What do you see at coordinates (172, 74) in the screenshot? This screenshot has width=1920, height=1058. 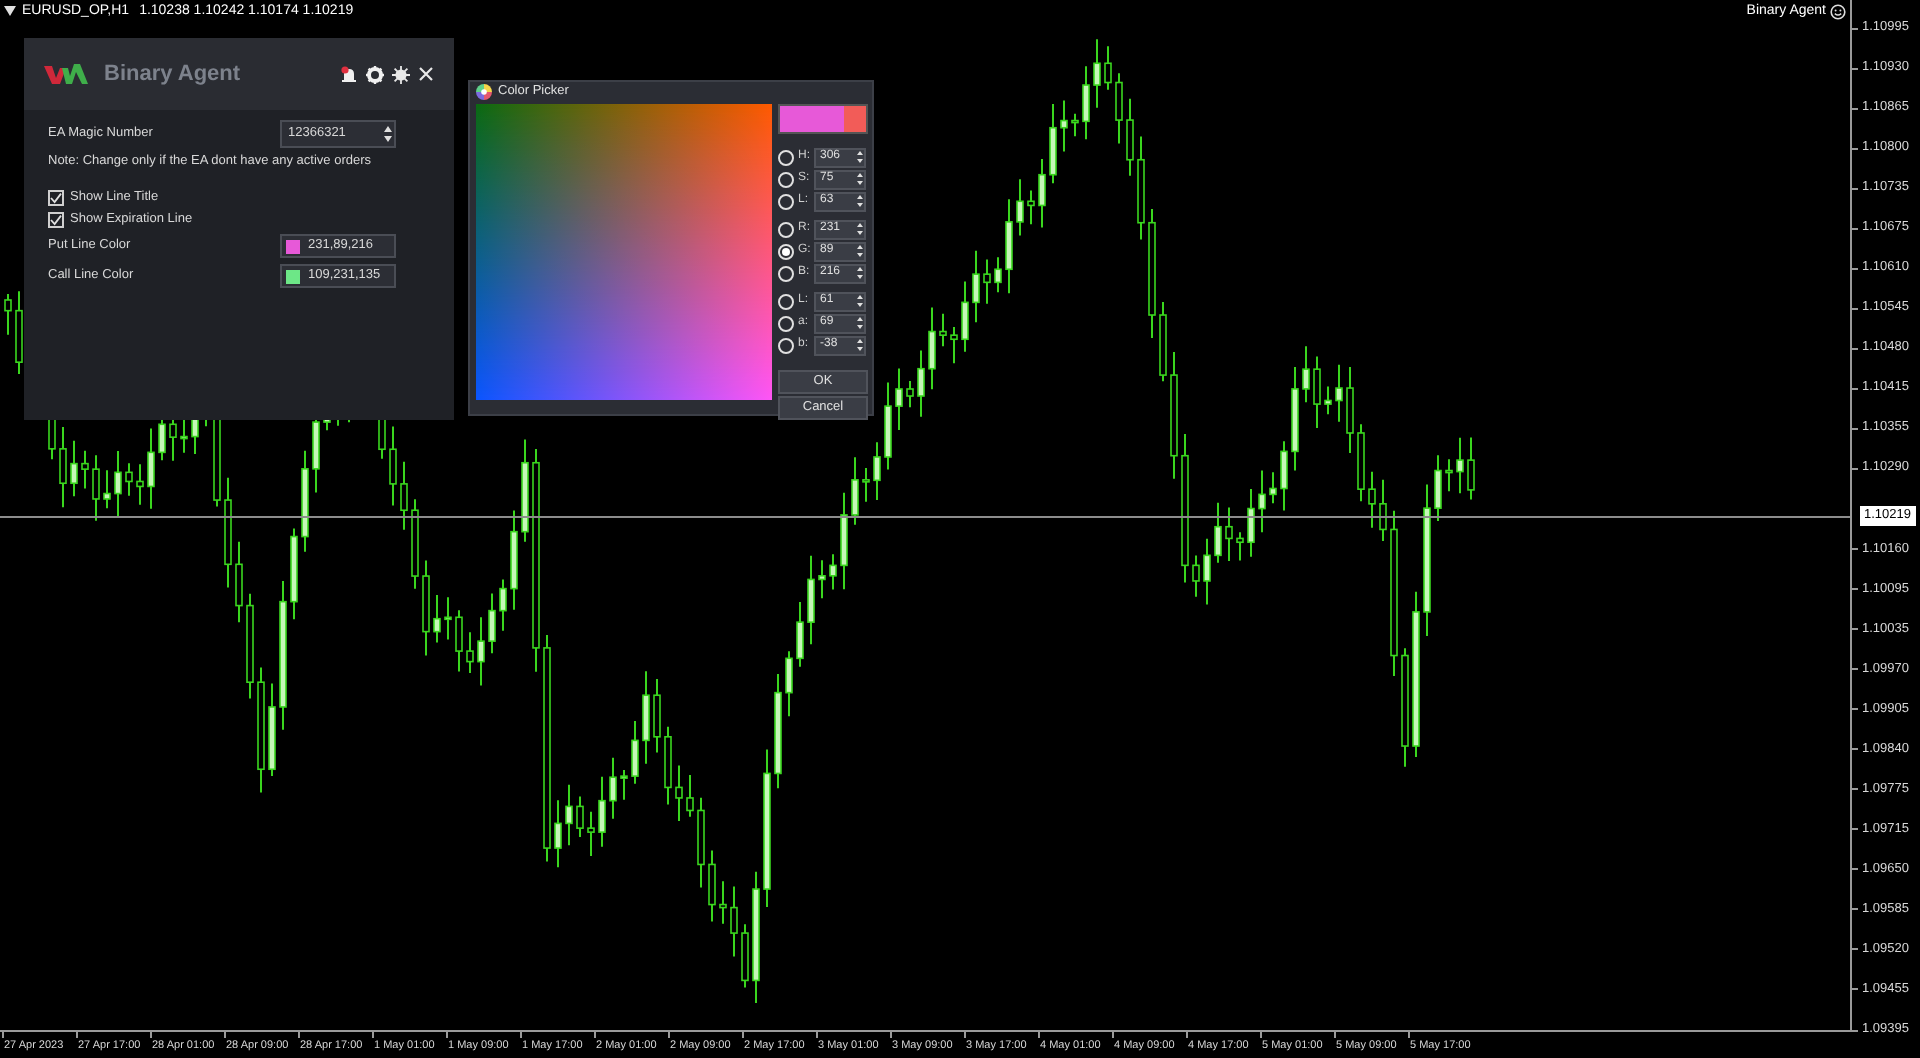 I see `panel-title: Binary Agent` at bounding box center [172, 74].